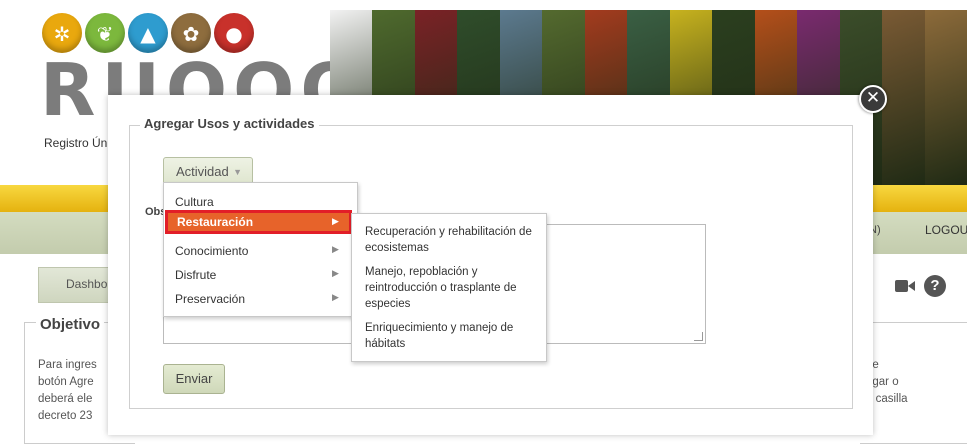  What do you see at coordinates (202, 171) in the screenshot?
I see `activity-select-label: Actividad` at bounding box center [202, 171].